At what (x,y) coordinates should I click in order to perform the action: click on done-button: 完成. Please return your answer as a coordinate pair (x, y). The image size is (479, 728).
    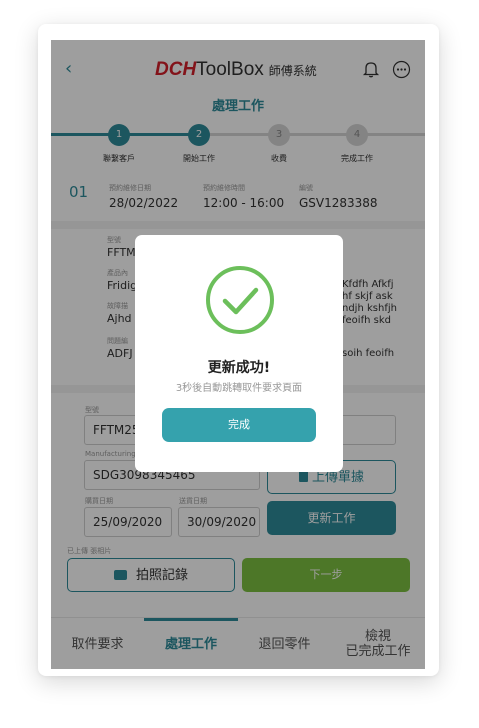
    Looking at the image, I should click on (239, 425).